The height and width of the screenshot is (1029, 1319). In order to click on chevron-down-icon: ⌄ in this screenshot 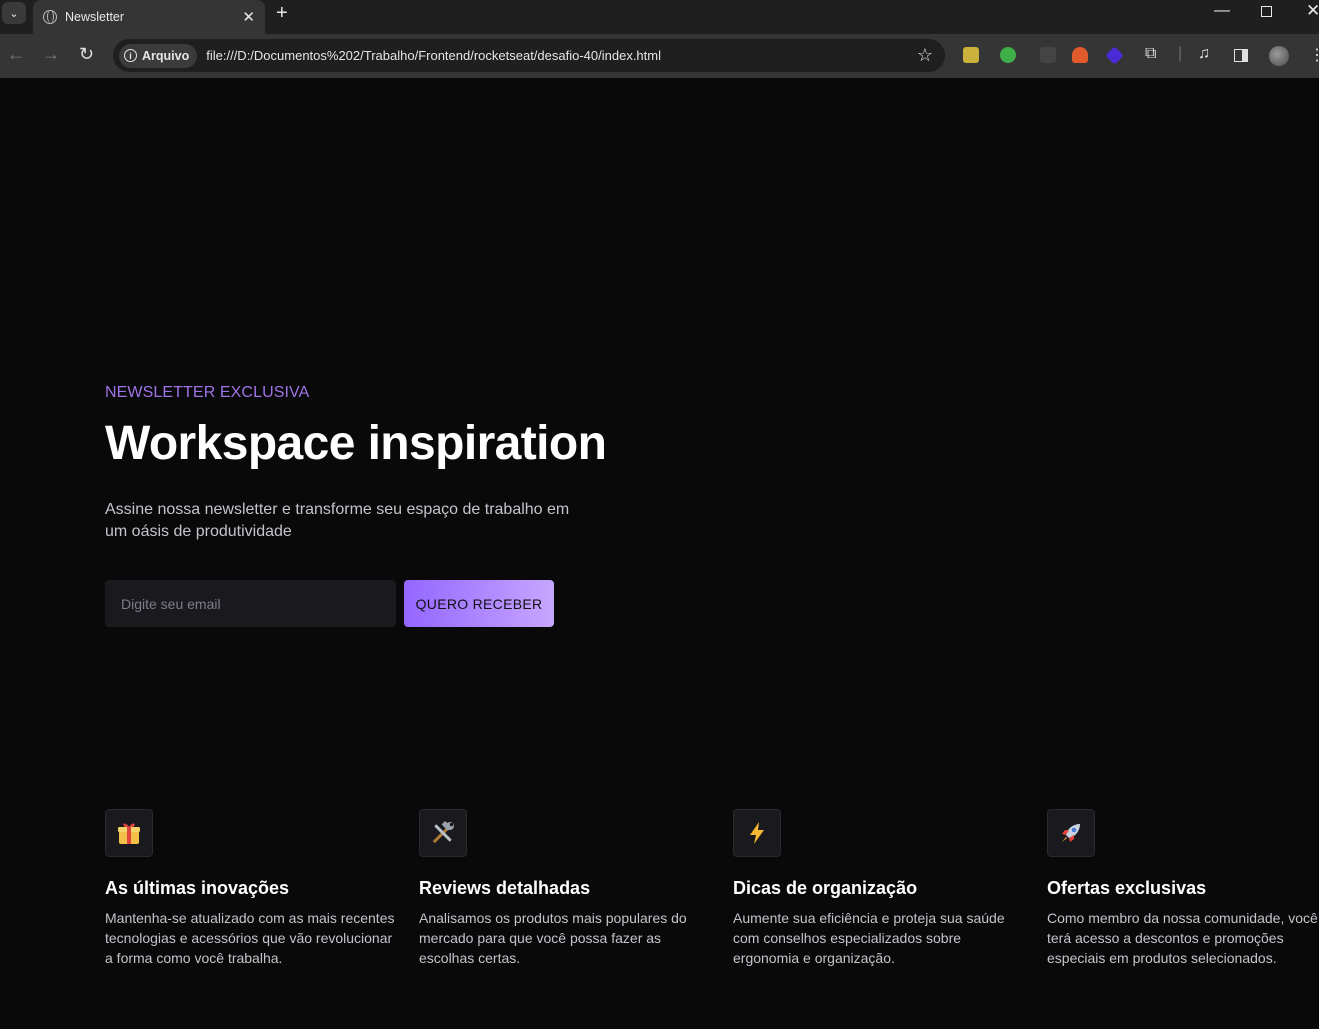, I will do `click(14, 13)`.